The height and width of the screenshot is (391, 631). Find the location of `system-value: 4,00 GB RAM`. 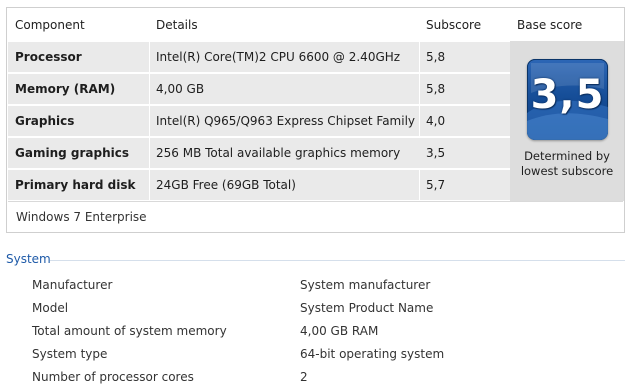

system-value: 4,00 GB RAM is located at coordinates (339, 331).